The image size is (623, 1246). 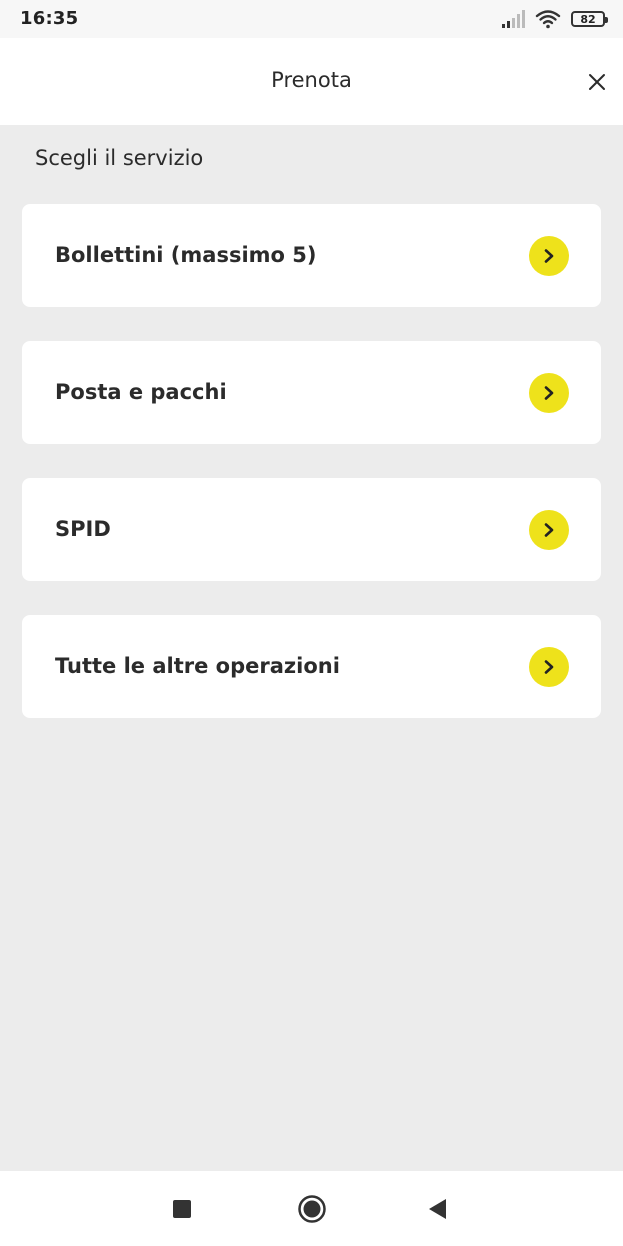 I want to click on close-button, so click(x=597, y=82).